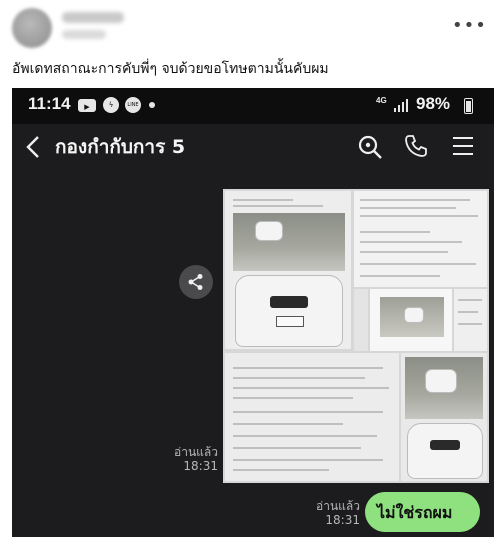  I want to click on avatar, so click(32, 28).